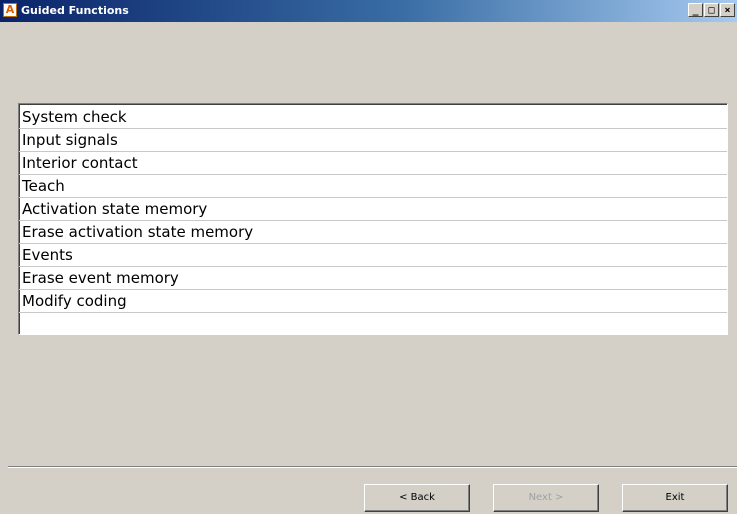  I want to click on exit-button: Exit, so click(675, 498).